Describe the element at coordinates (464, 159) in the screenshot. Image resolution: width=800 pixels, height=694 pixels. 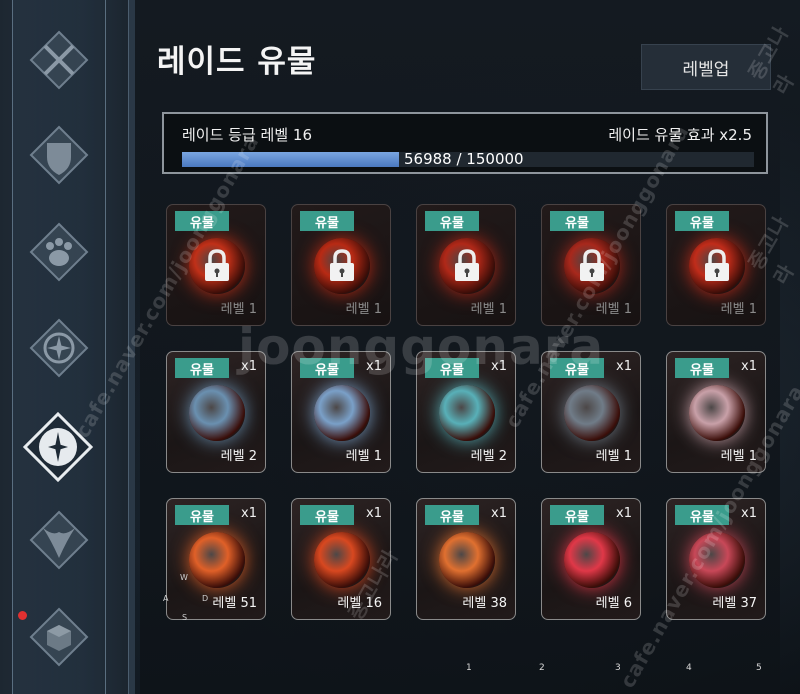
I see `progress-text: 56988 / 150000` at that location.